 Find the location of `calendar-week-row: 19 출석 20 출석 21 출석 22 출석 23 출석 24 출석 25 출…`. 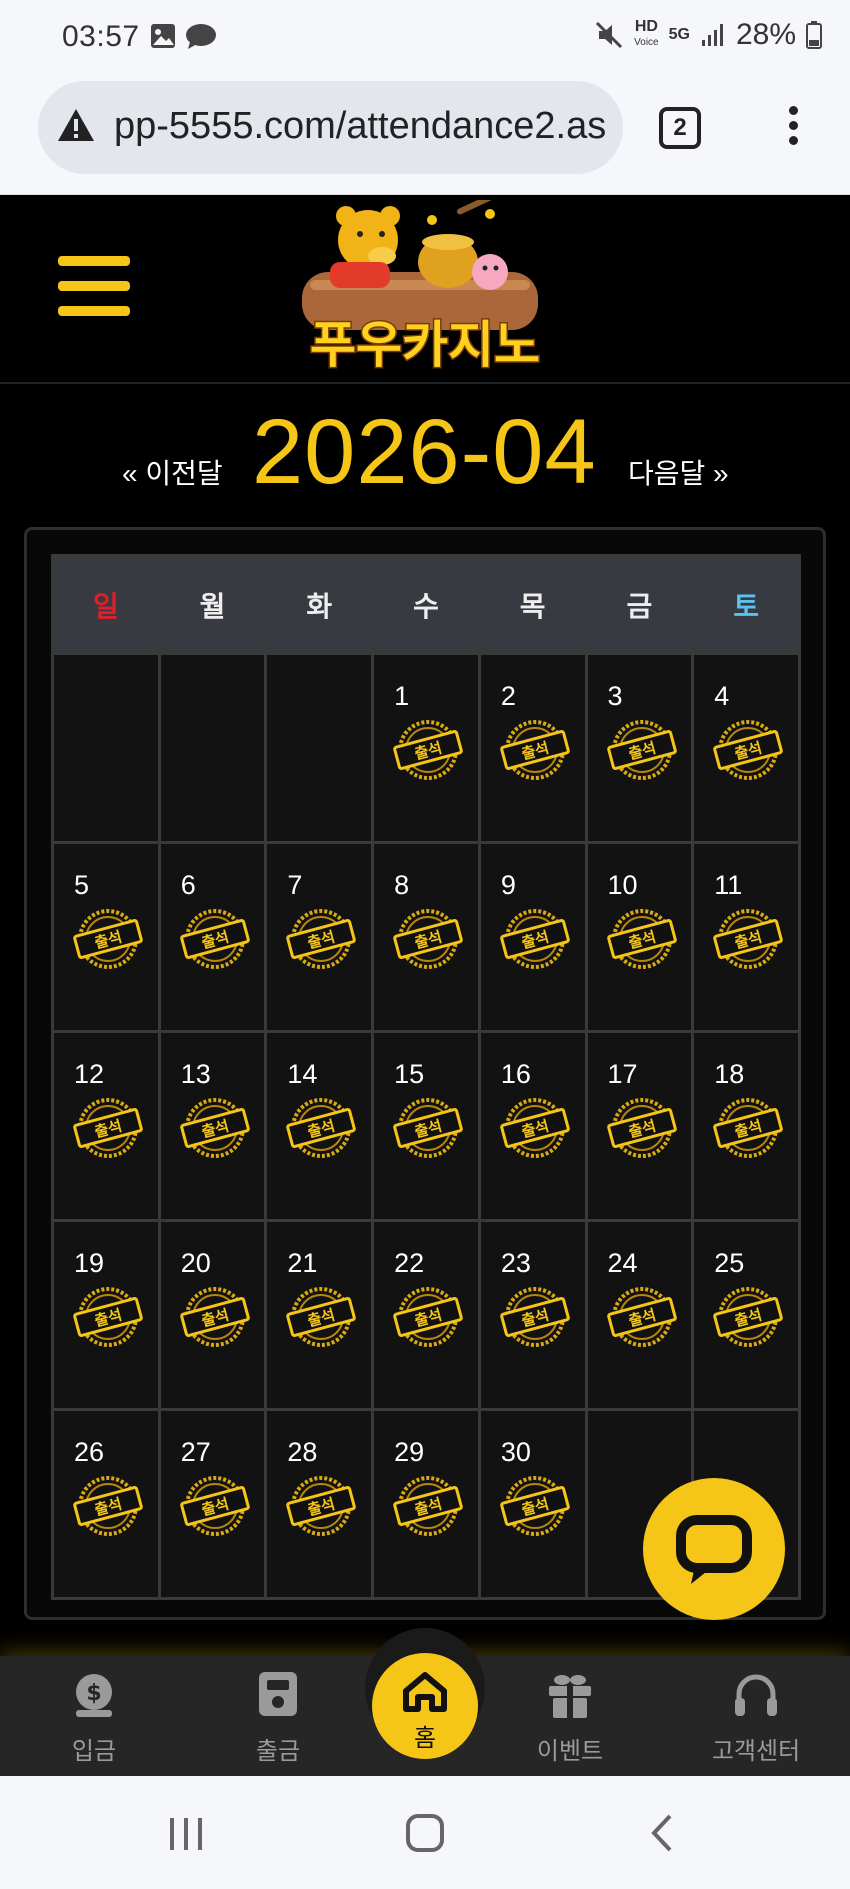

calendar-week-row: 19 출석 20 출석 21 출석 22 출석 23 출석 24 출석 25 출… is located at coordinates (426, 1315).